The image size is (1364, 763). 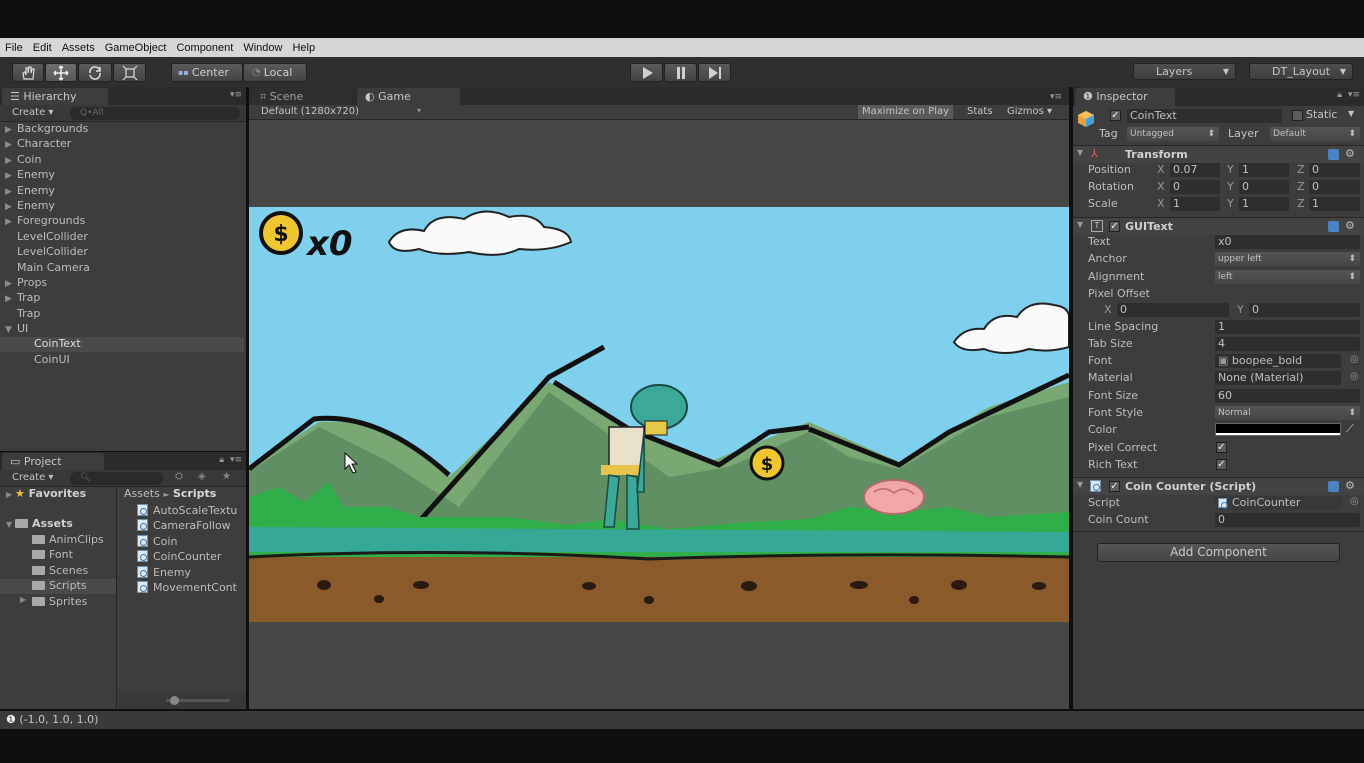 What do you see at coordinates (129, 72) in the screenshot?
I see `scale-tool-button` at bounding box center [129, 72].